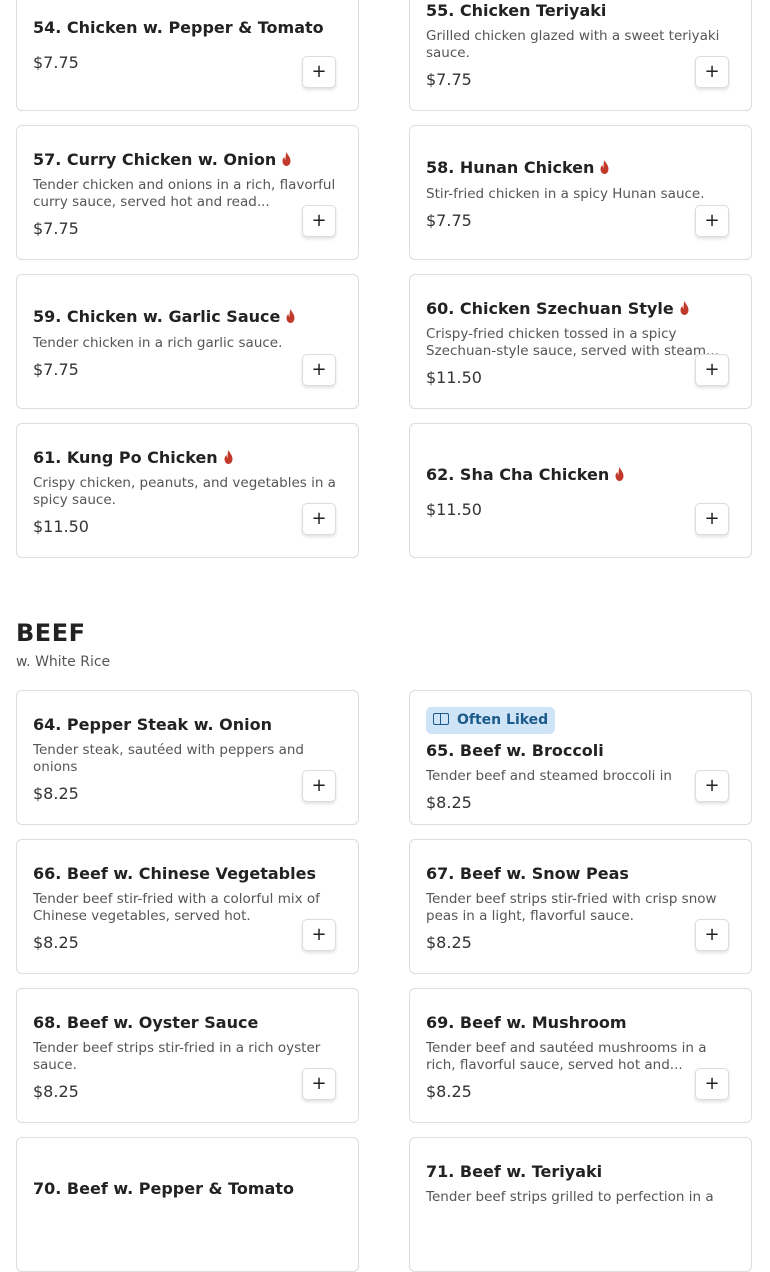  I want to click on item-title: 62. Sha Cha Chicken, so click(580, 474).